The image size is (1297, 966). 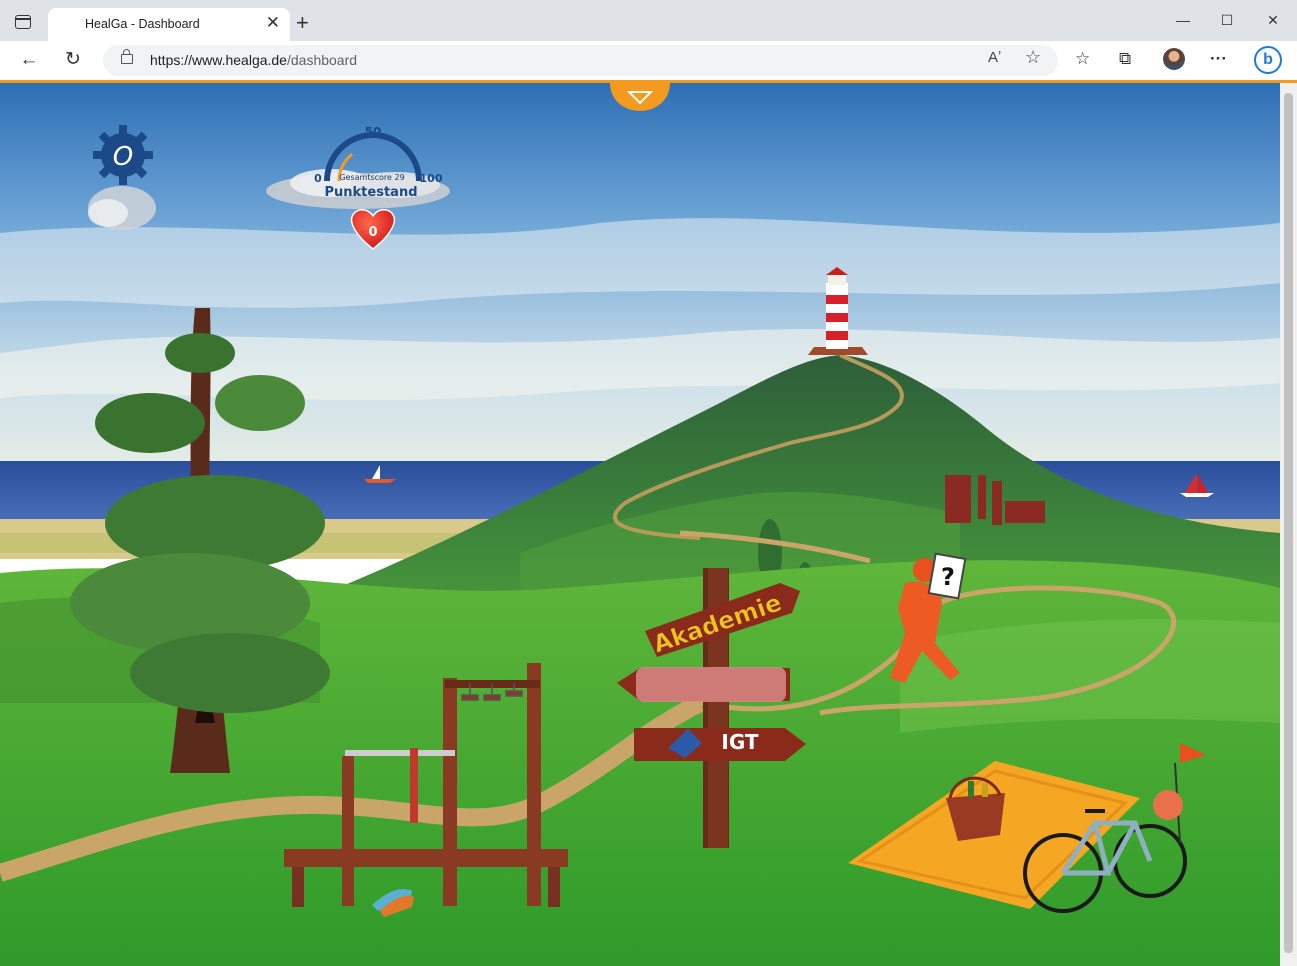 What do you see at coordinates (73, 60) in the screenshot?
I see `reload-icon: ↻` at bounding box center [73, 60].